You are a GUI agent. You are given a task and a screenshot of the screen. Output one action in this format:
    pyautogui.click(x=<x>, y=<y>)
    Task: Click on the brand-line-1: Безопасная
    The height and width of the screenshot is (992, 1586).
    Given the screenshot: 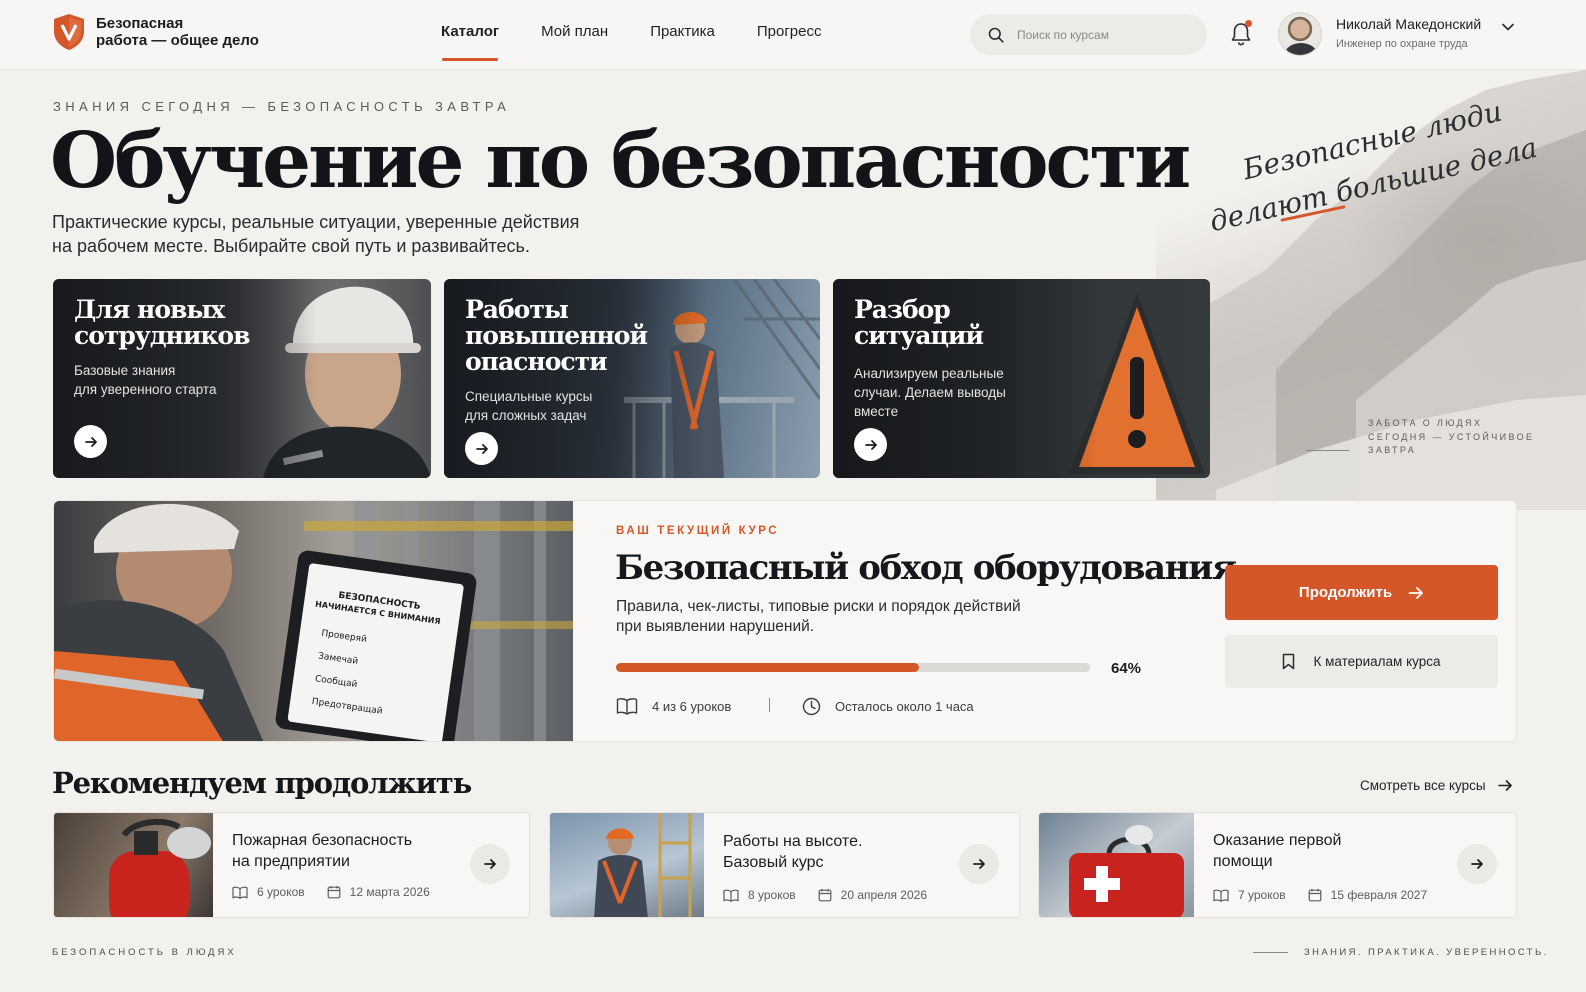 What is the action you would take?
    pyautogui.click(x=140, y=23)
    